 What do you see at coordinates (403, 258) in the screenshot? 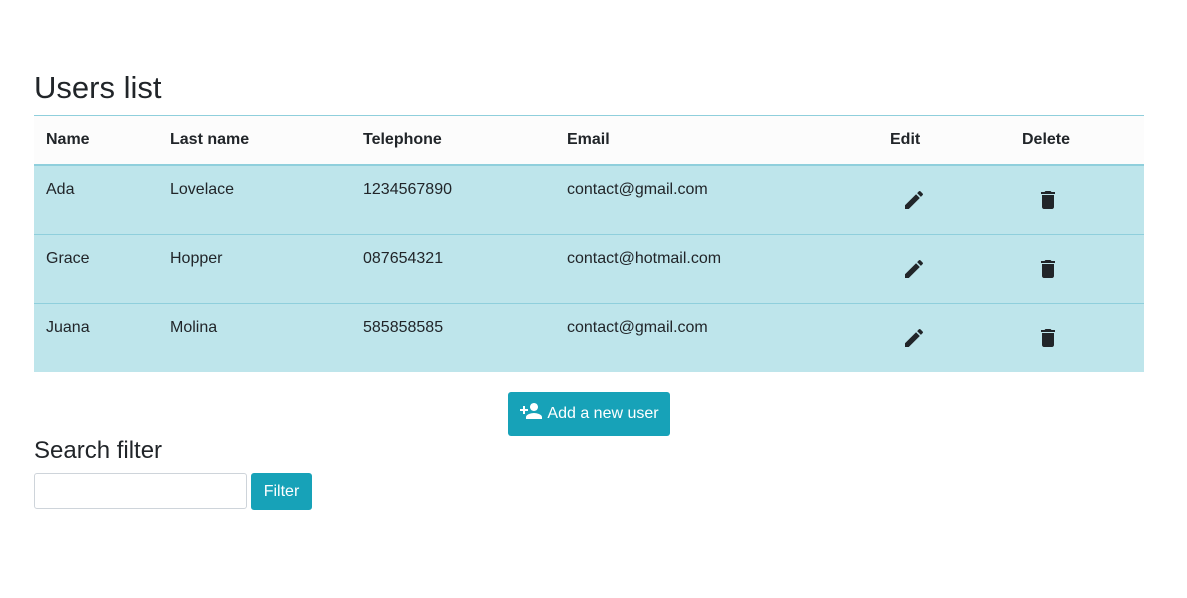
I see `cell-telephone: 087654321` at bounding box center [403, 258].